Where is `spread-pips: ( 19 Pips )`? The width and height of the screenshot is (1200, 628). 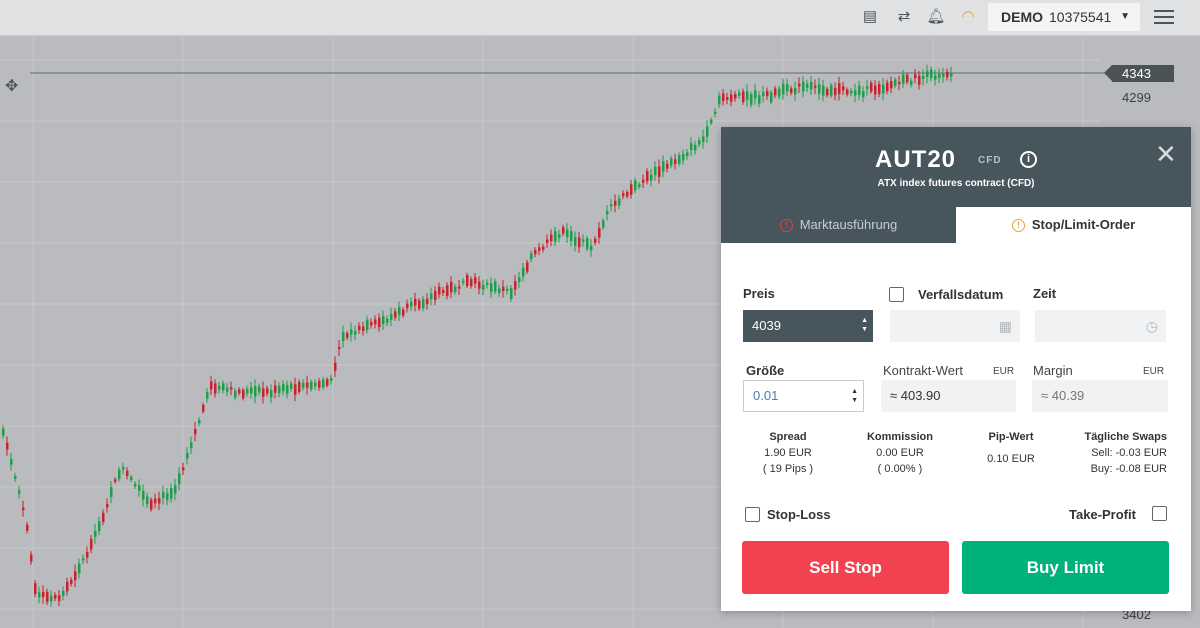 spread-pips: ( 19 Pips ) is located at coordinates (788, 469).